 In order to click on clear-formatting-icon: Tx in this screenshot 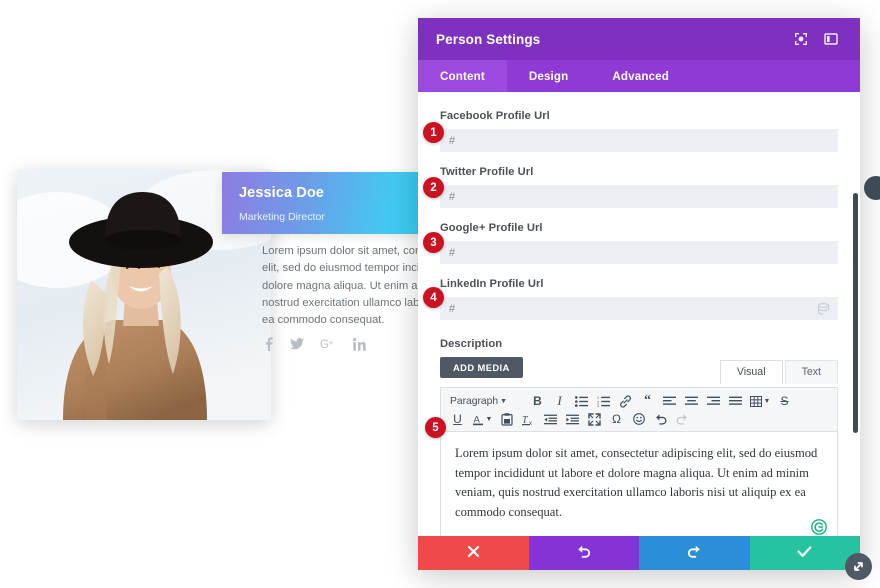, I will do `click(528, 419)`.